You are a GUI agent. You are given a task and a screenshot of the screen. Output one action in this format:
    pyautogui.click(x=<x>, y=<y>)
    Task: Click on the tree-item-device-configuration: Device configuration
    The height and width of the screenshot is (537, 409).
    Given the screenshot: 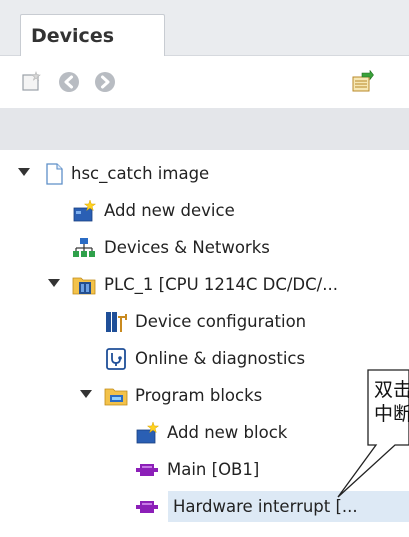 What is the action you would take?
    pyautogui.click(x=204, y=321)
    